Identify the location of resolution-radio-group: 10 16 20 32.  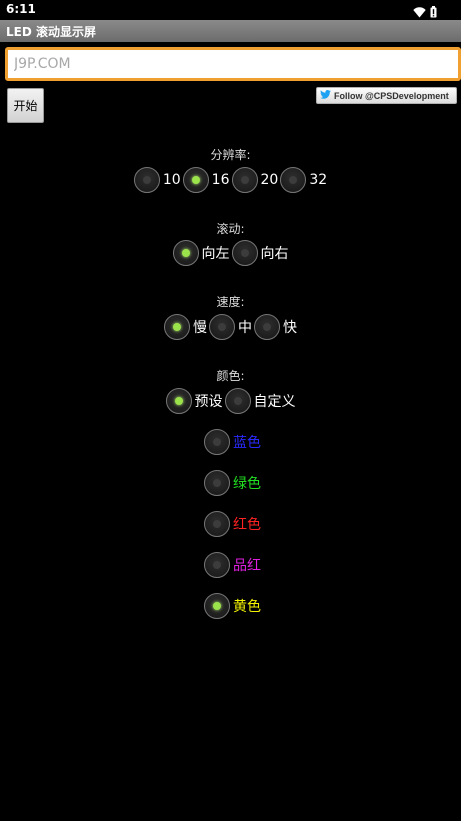
(230, 180).